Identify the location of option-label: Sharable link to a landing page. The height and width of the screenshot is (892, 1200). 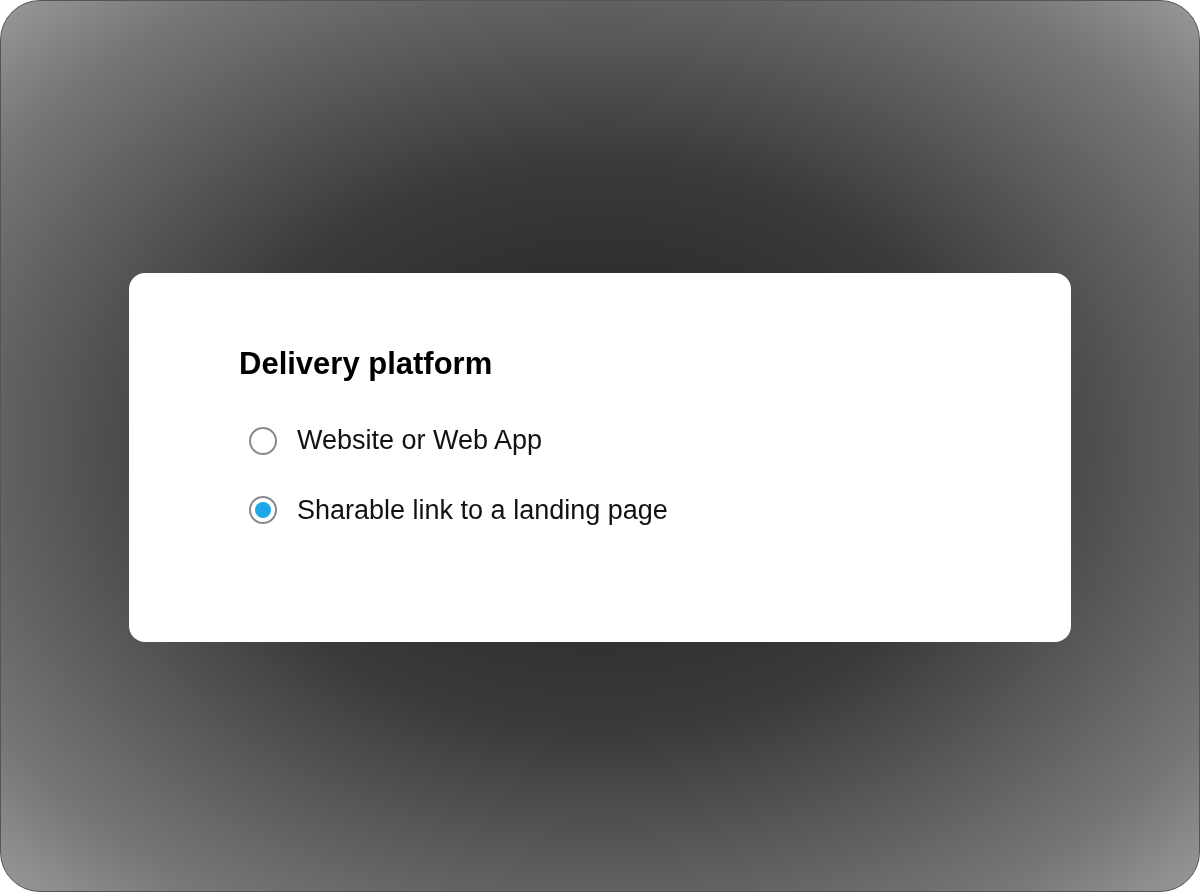
(482, 510).